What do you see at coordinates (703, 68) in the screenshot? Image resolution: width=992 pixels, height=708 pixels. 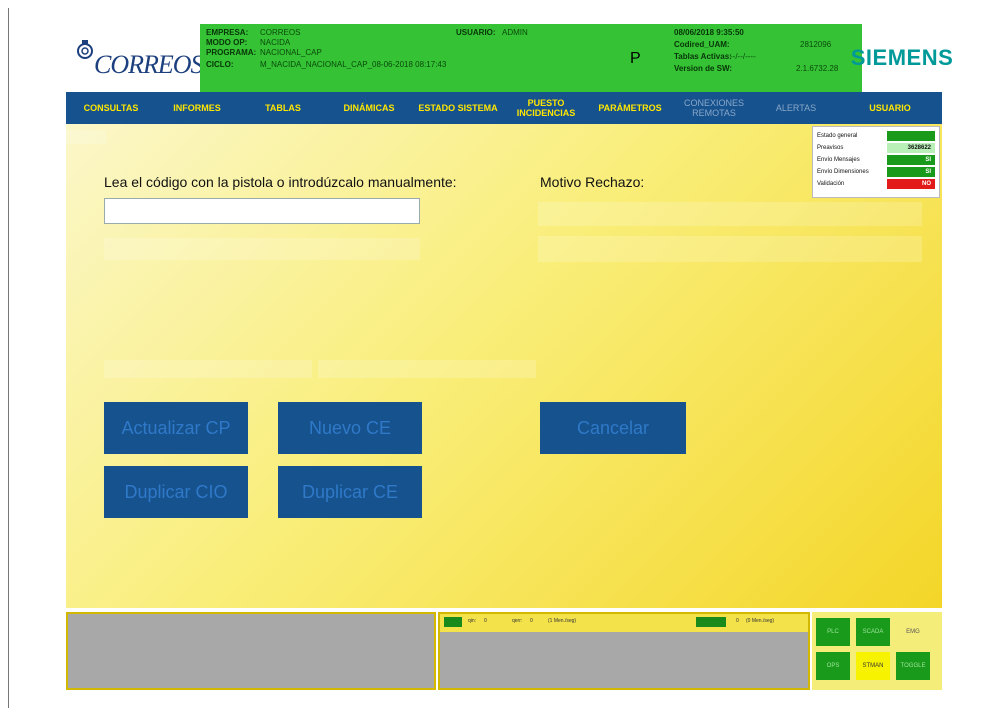 I see `version-label: Version de SW:` at bounding box center [703, 68].